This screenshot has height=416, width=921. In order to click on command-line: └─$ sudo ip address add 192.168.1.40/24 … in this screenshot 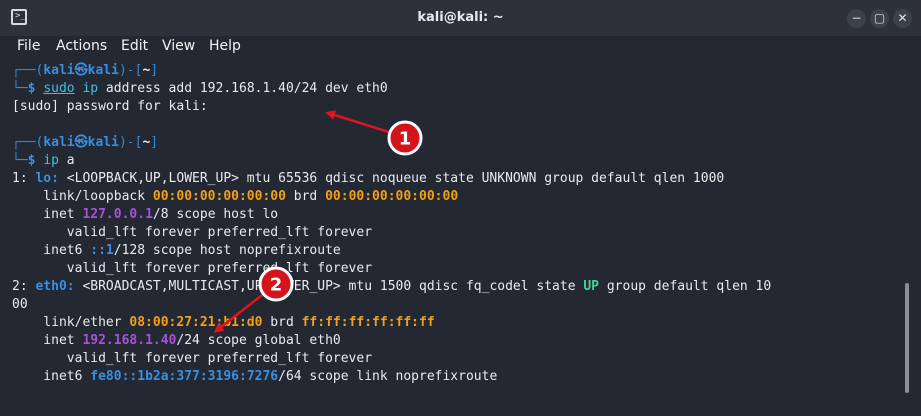, I will do `click(200, 89)`.